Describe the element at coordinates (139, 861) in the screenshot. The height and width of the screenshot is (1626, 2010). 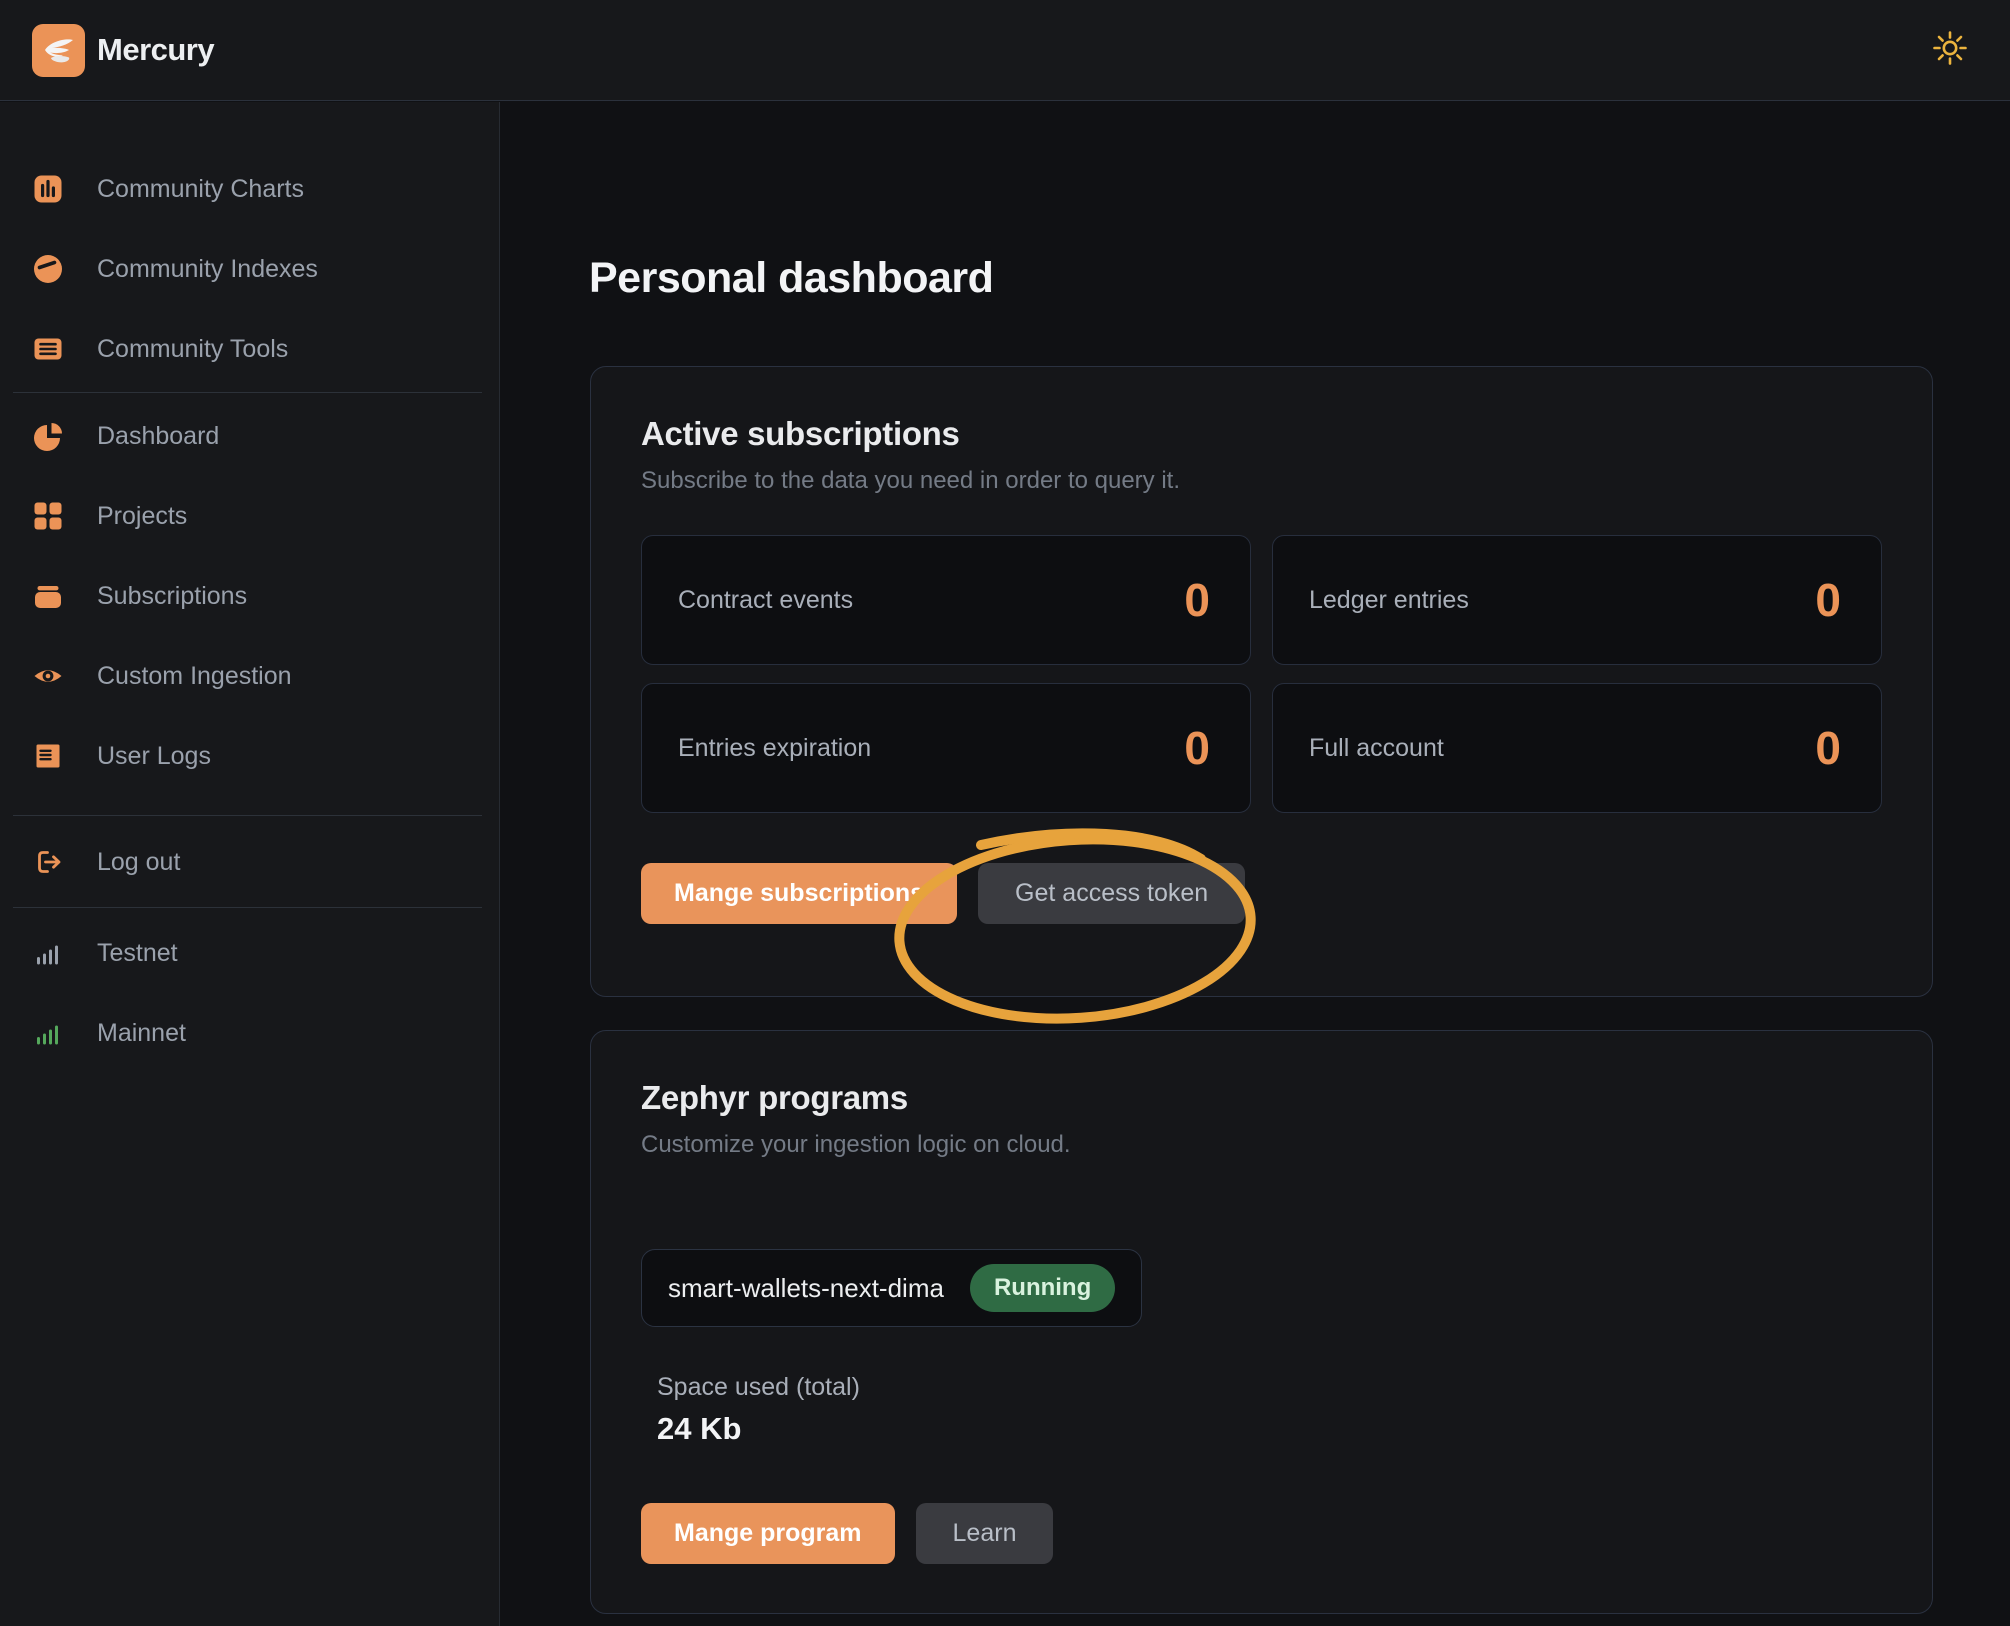
I see `sidebar-item-label: Log out` at that location.